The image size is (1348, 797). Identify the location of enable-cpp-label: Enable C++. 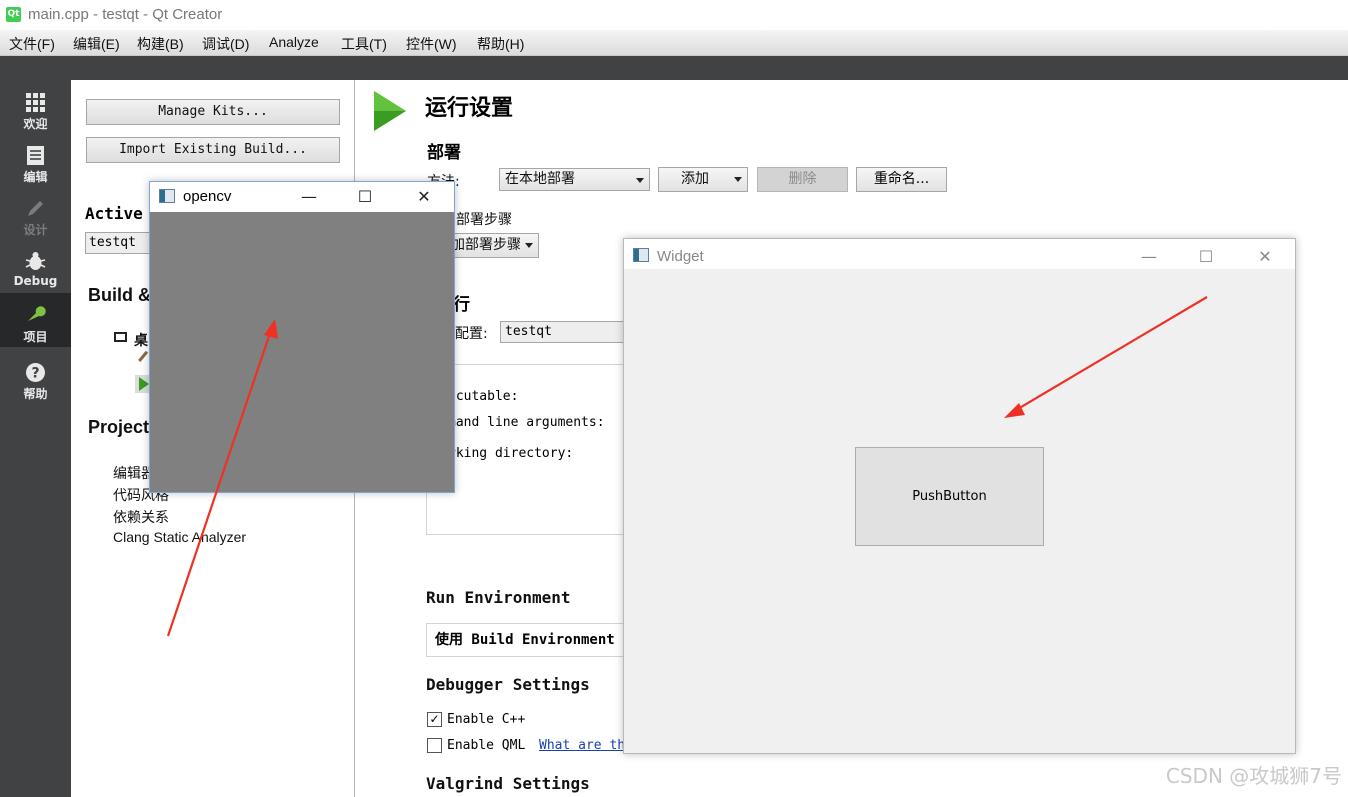
(486, 719).